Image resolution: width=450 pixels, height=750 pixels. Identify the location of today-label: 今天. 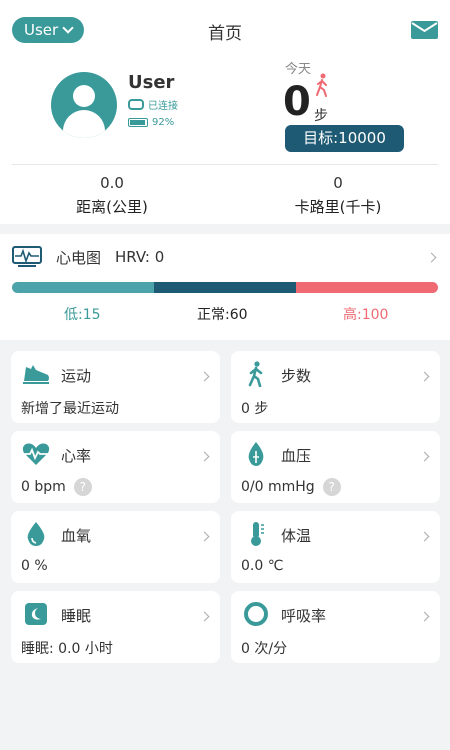
(298, 69).